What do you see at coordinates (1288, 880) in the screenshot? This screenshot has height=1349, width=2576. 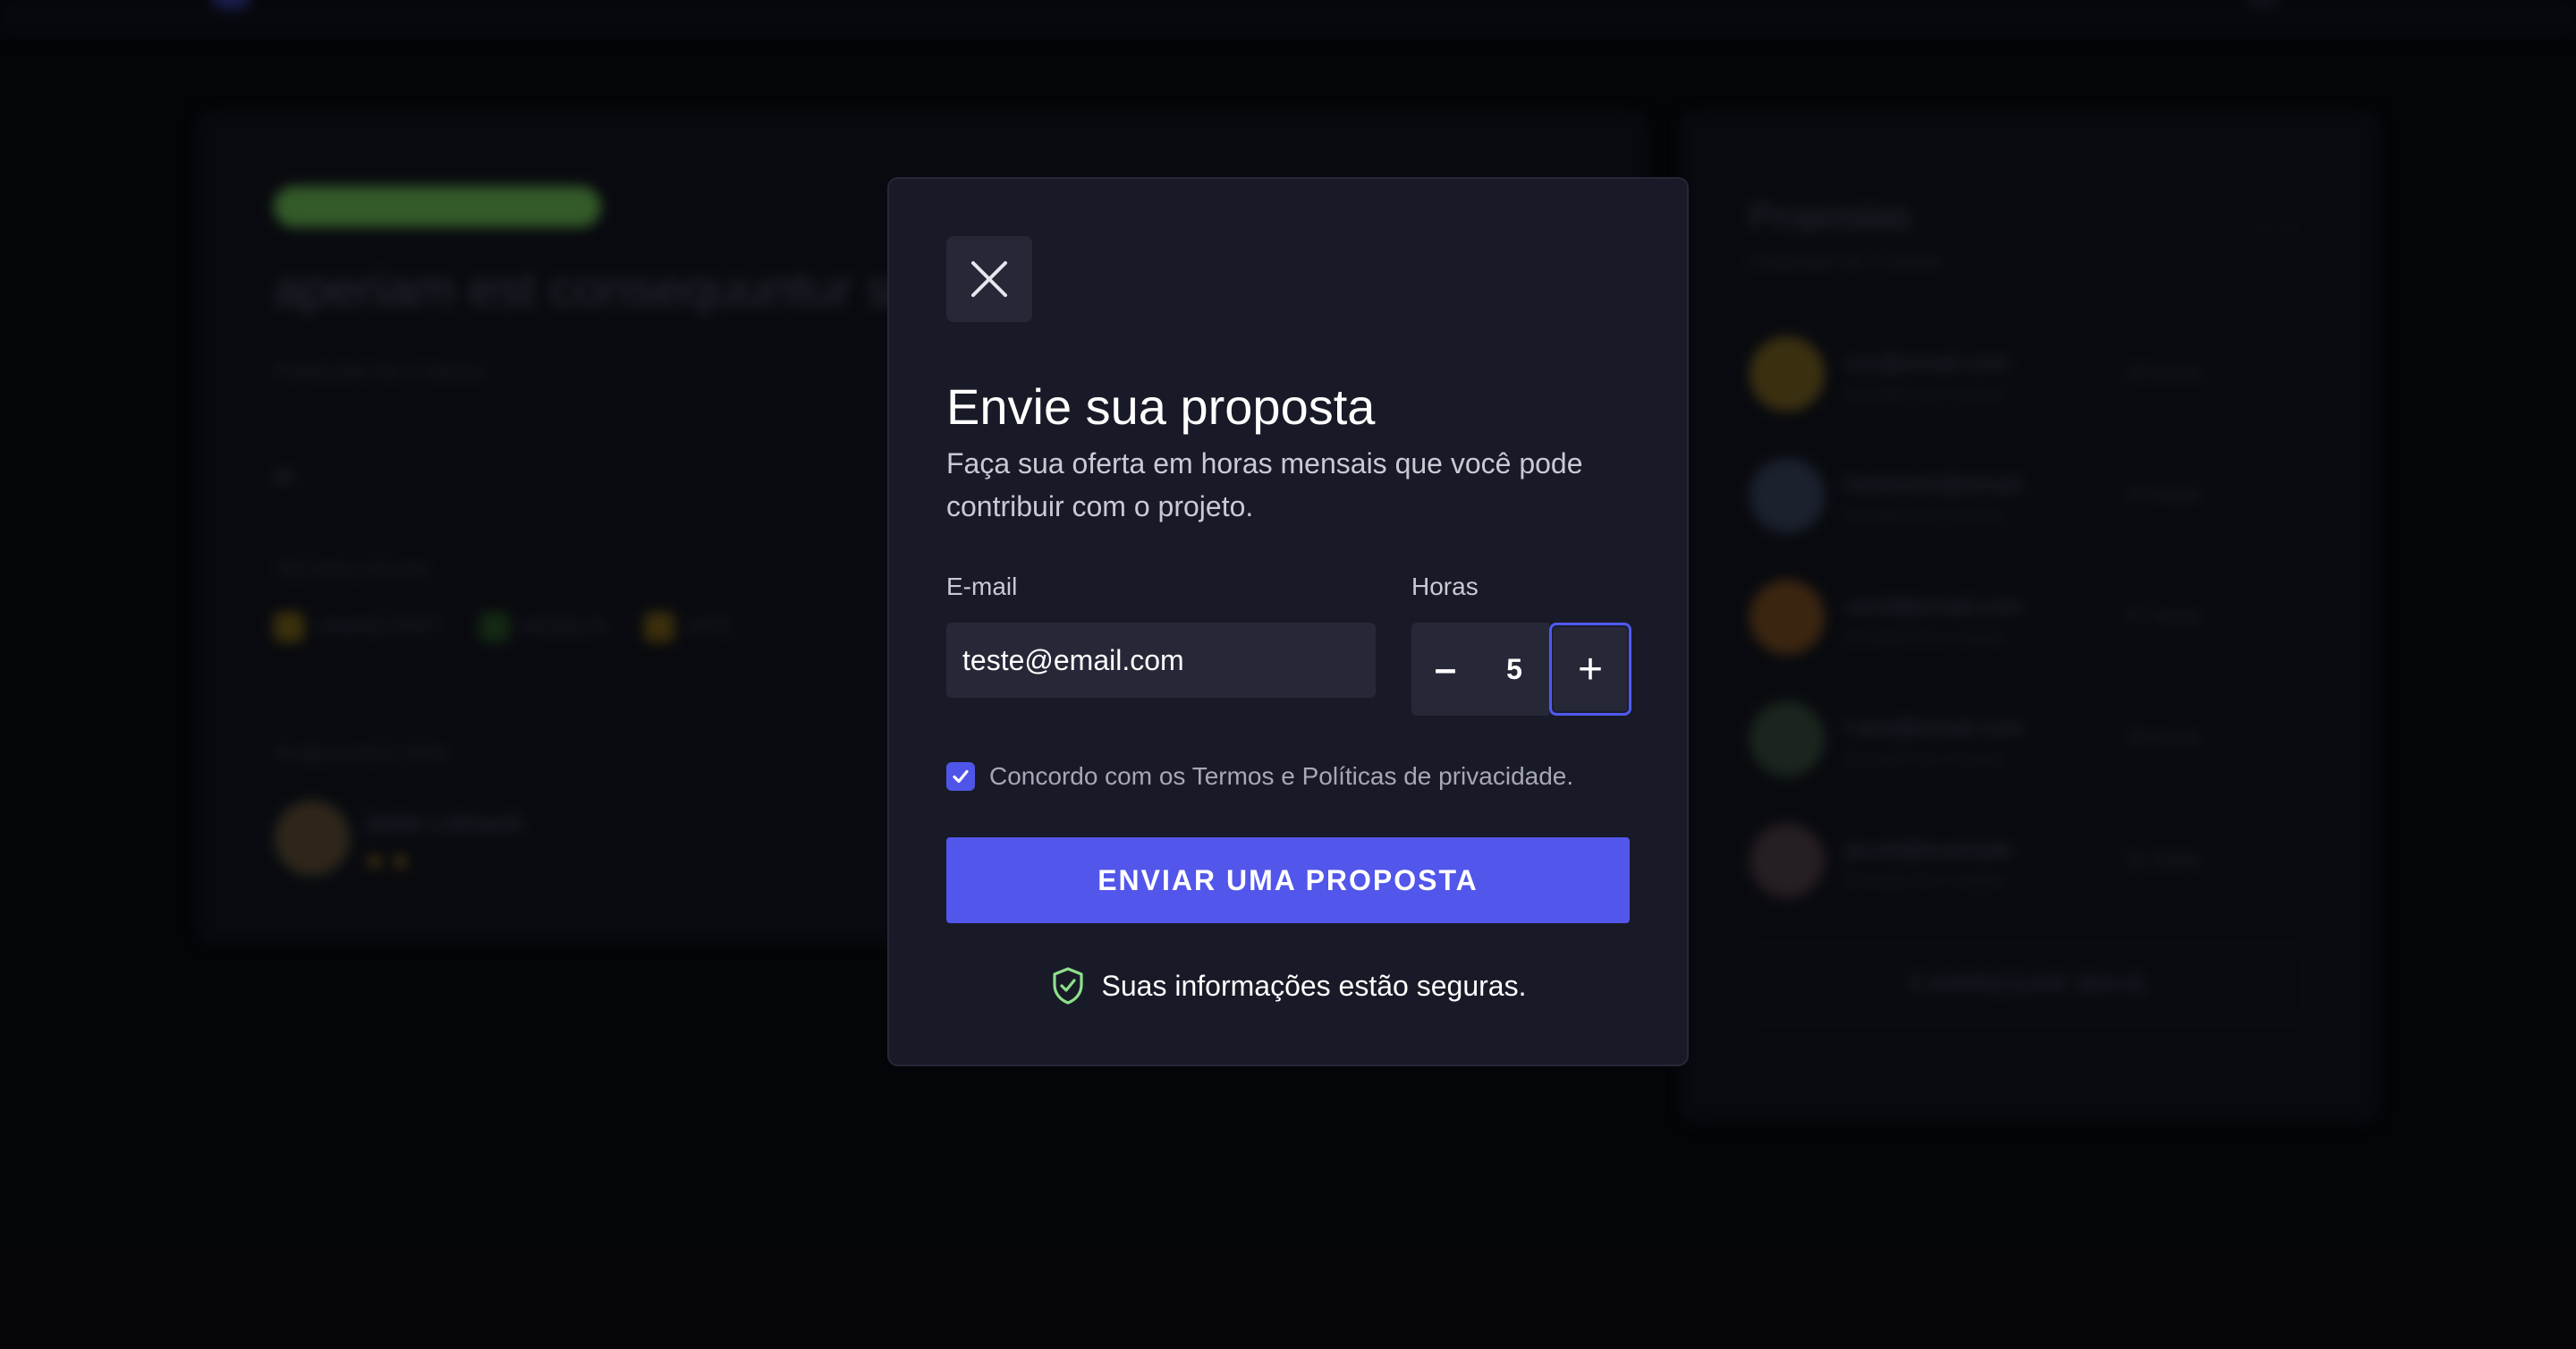 I see `submit-proposal-button: ENVIAR UMA PROPOSTA` at bounding box center [1288, 880].